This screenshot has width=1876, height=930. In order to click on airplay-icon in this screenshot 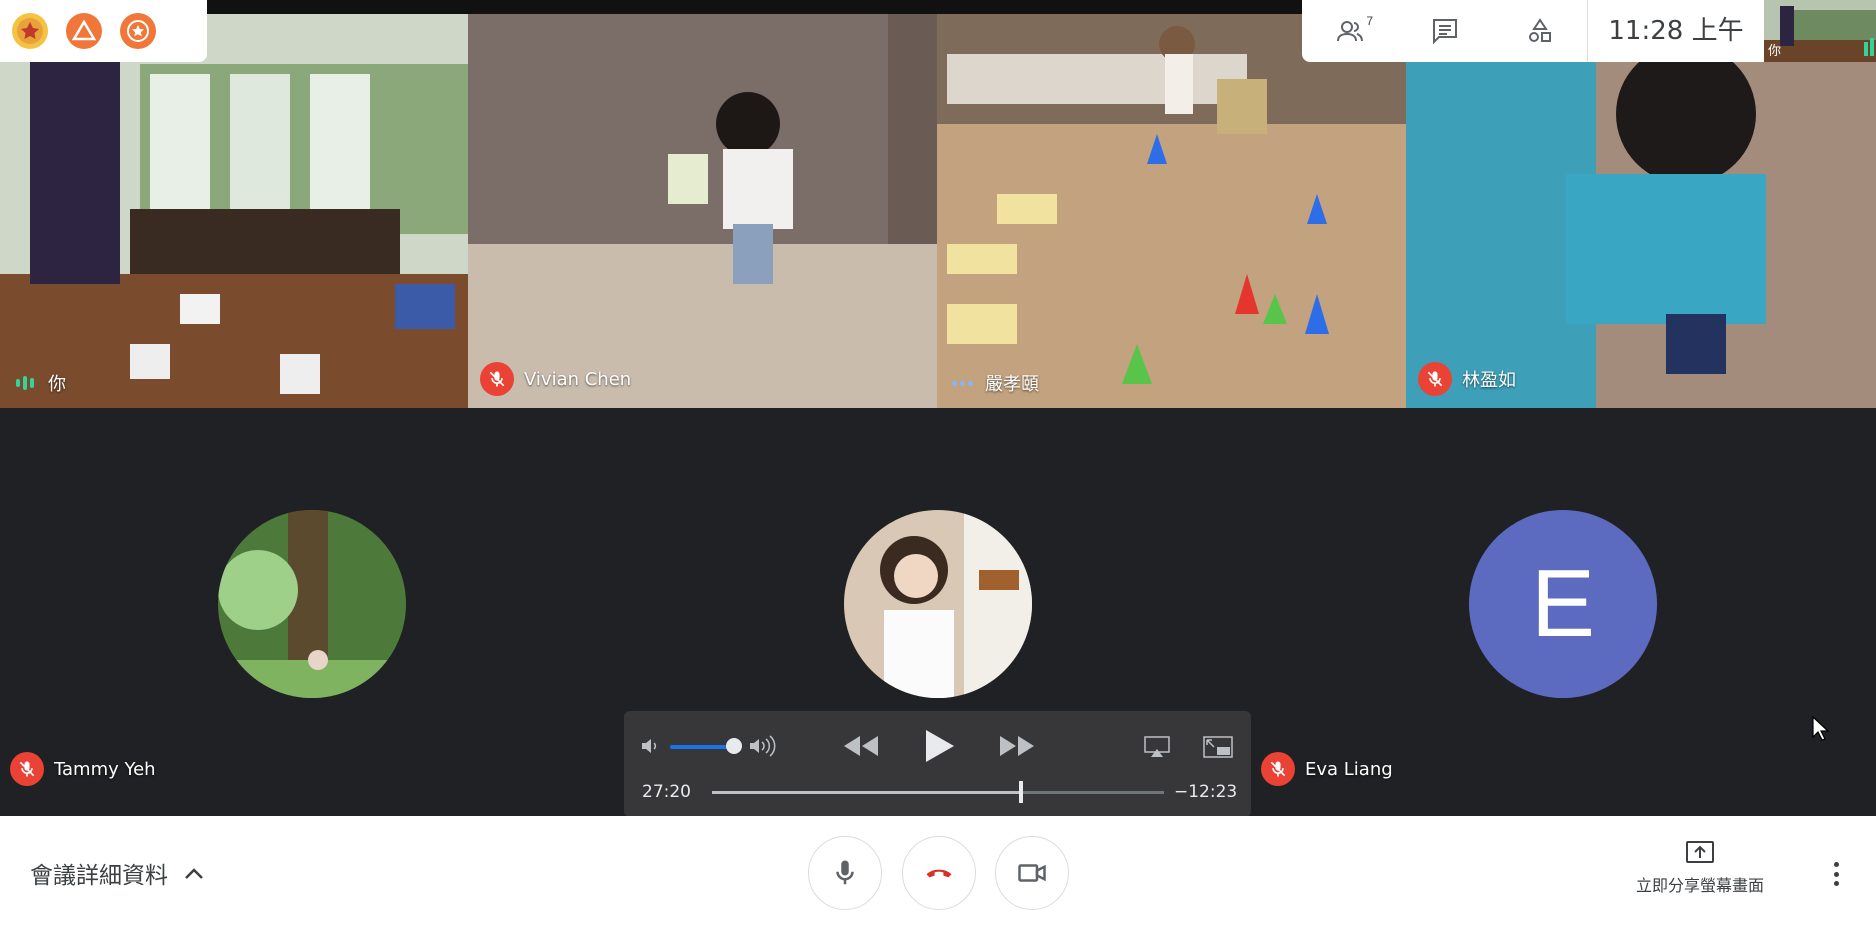, I will do `click(1157, 747)`.